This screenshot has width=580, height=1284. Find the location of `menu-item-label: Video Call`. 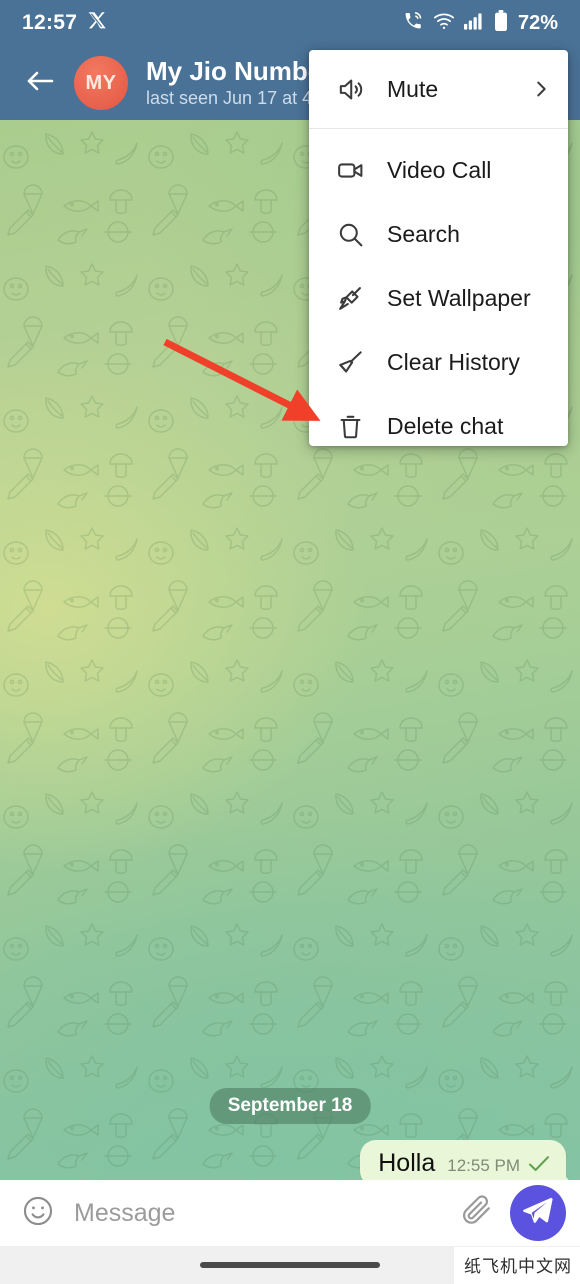

menu-item-label: Video Call is located at coordinates (439, 169).